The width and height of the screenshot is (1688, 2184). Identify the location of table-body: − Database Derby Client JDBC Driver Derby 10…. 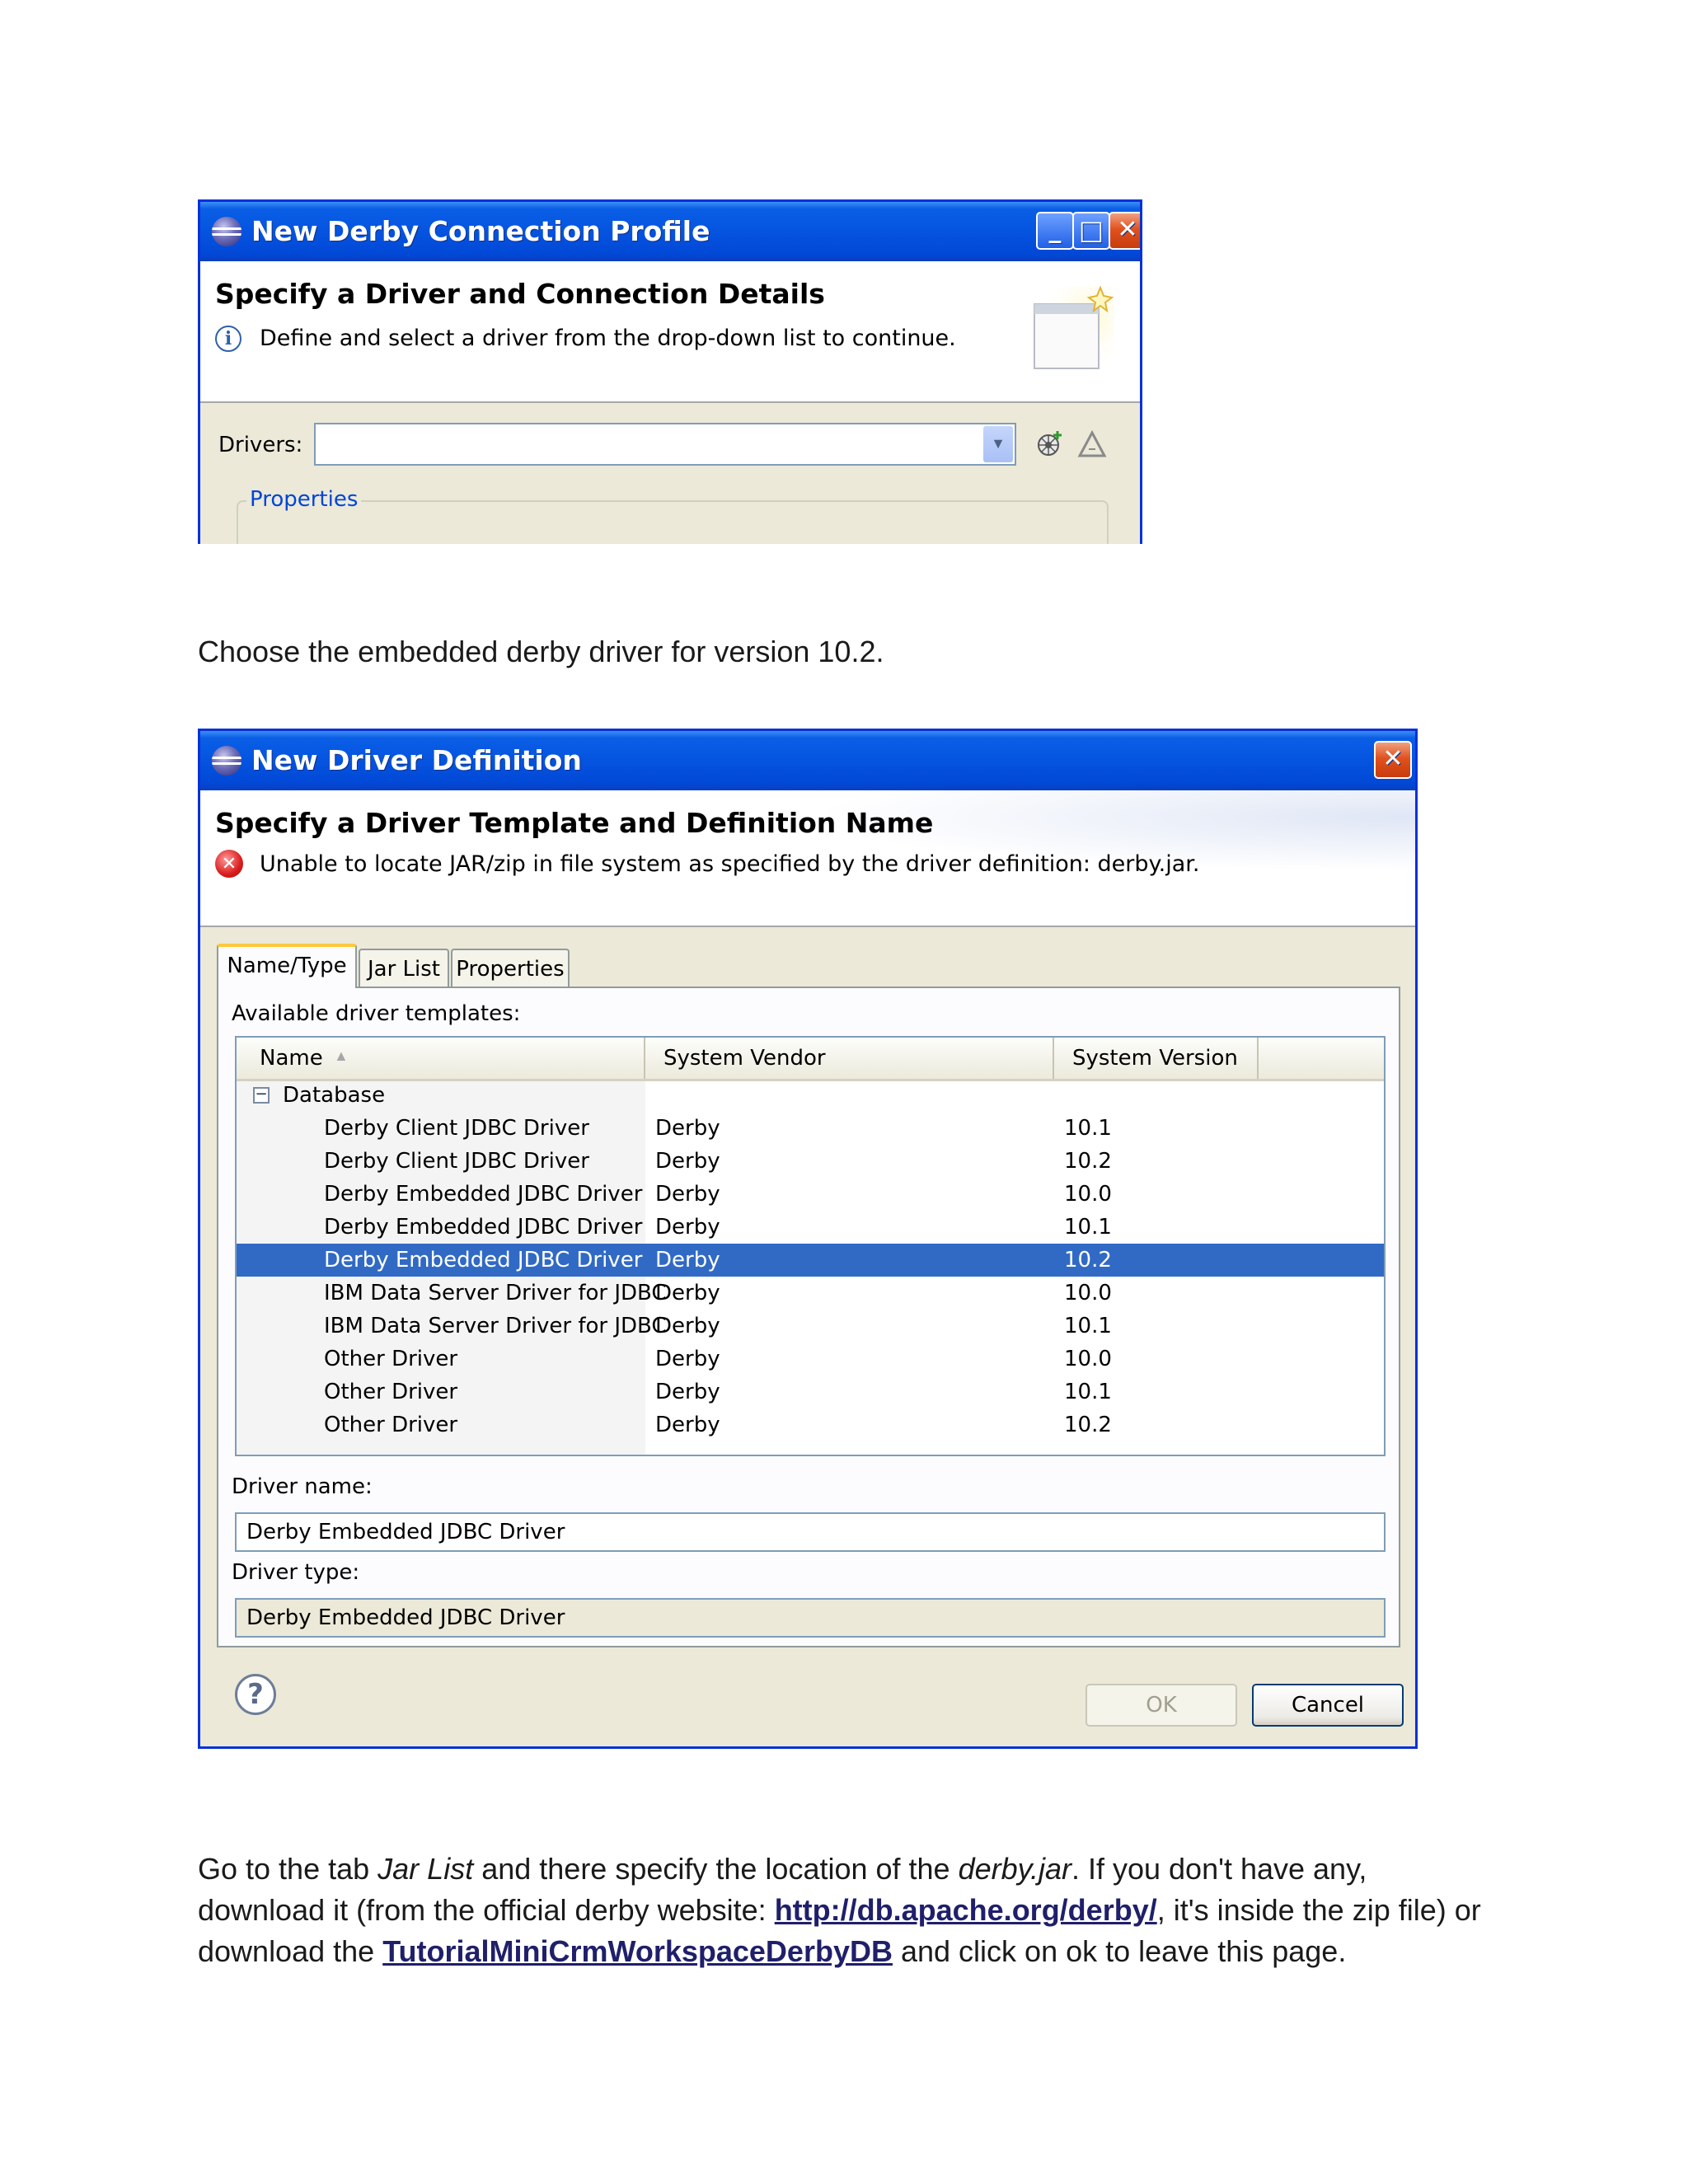
(811, 1267).